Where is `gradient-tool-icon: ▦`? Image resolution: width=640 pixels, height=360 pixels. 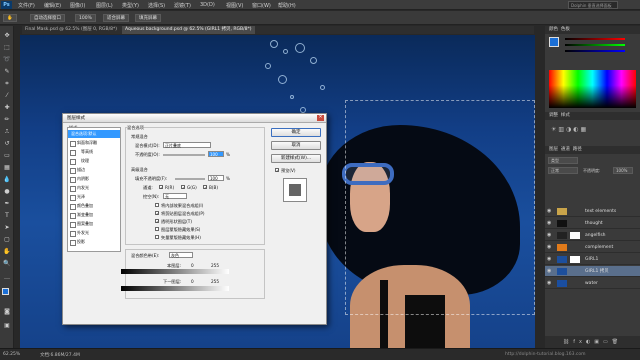
gradient-tool-icon: ▦ is located at coordinates (7, 168).